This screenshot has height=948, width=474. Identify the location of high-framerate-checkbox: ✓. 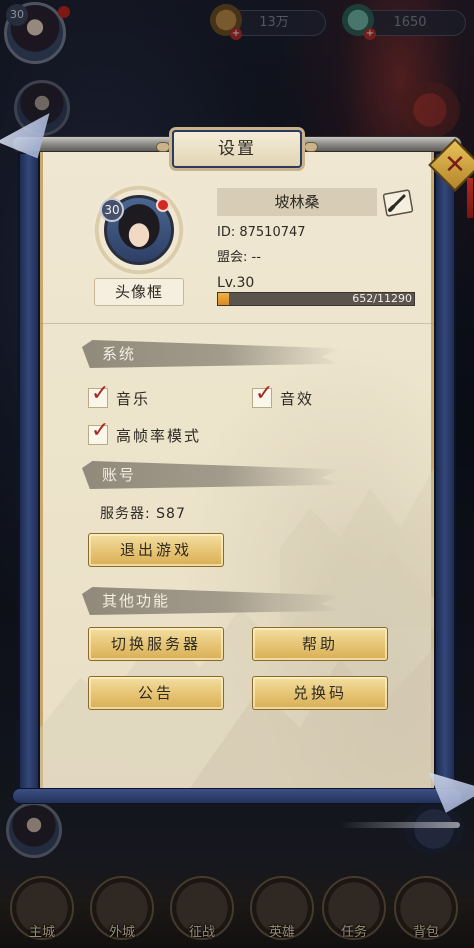
(98, 431).